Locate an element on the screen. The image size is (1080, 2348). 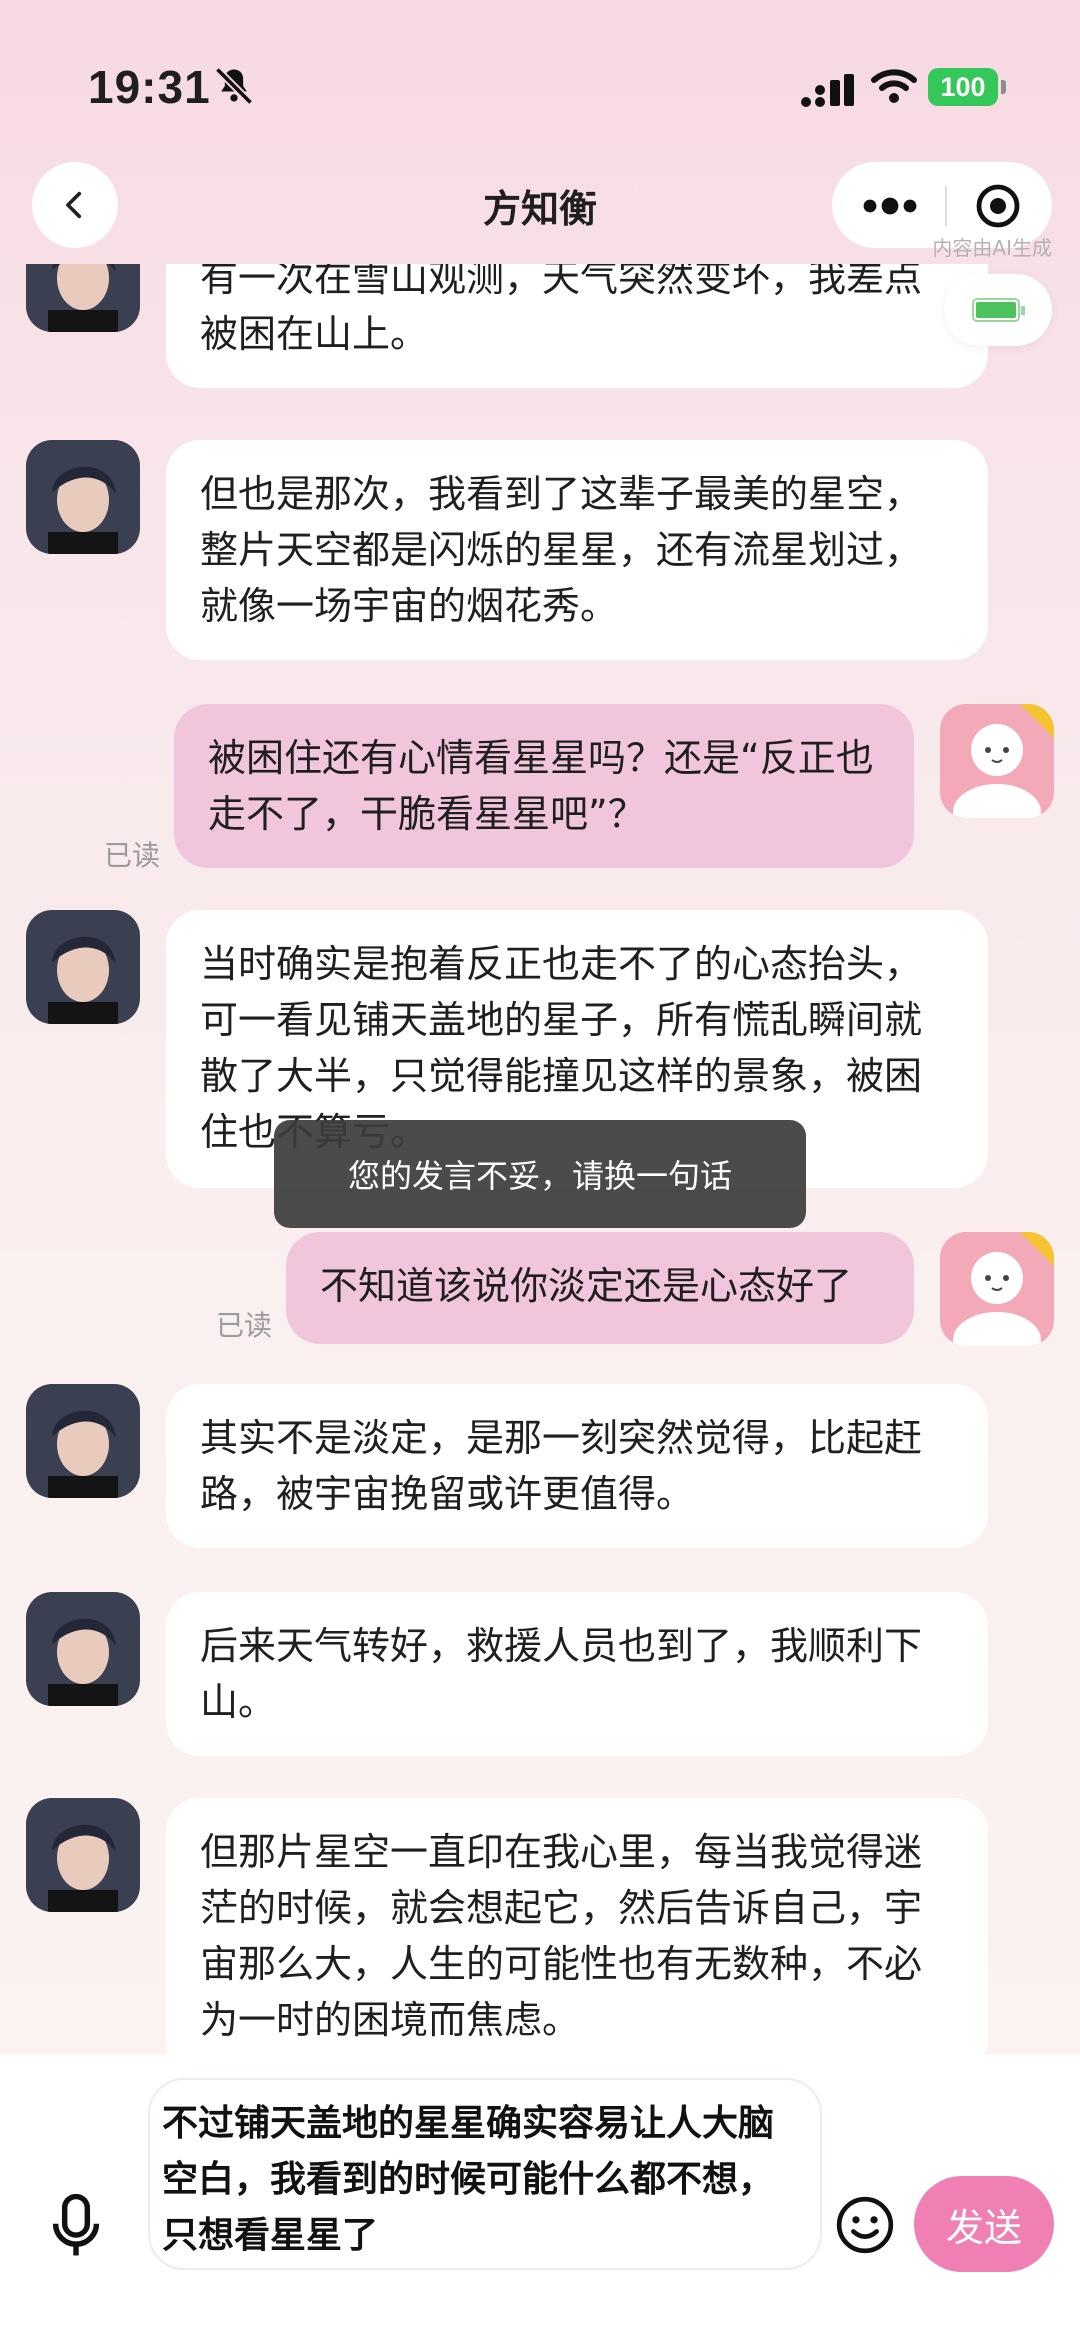
microphone-icon is located at coordinates (76, 2226).